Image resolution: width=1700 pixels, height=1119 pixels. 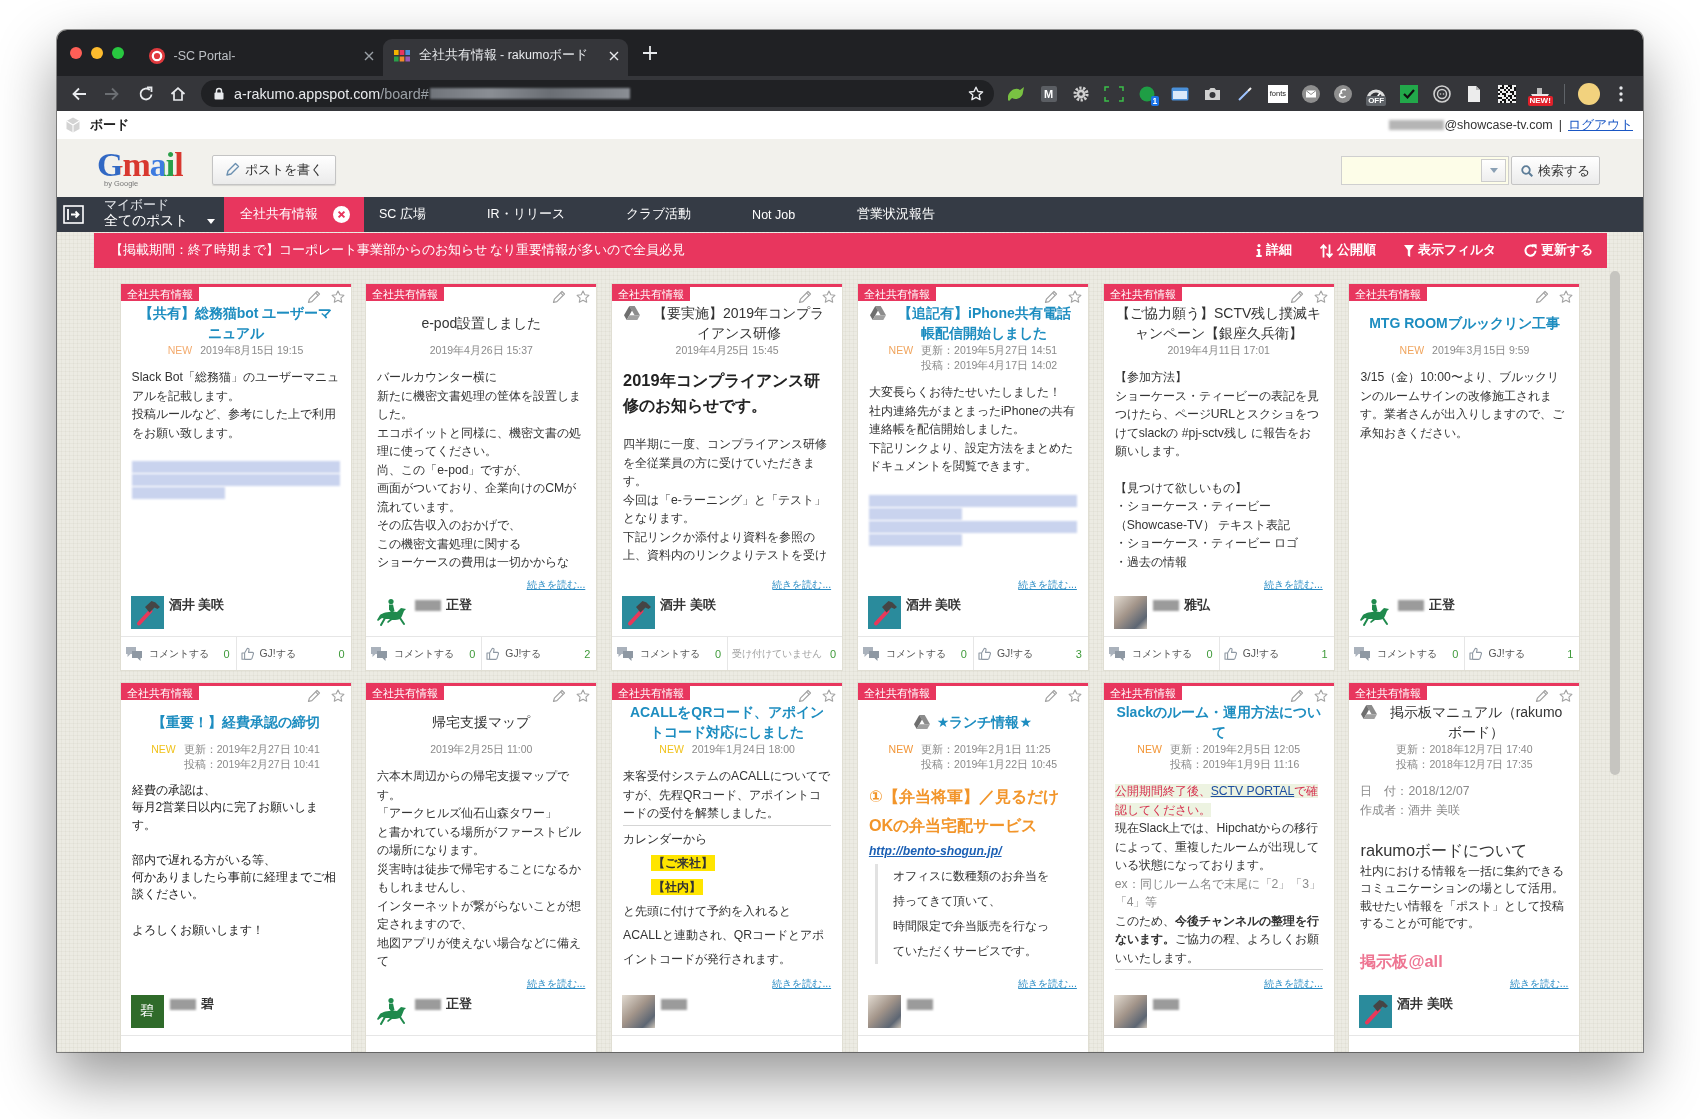 What do you see at coordinates (1218, 323) in the screenshot?
I see `post-title: 【ご協力願う】SCTV残し撲滅キャンペーン【銀座久兵衛】` at bounding box center [1218, 323].